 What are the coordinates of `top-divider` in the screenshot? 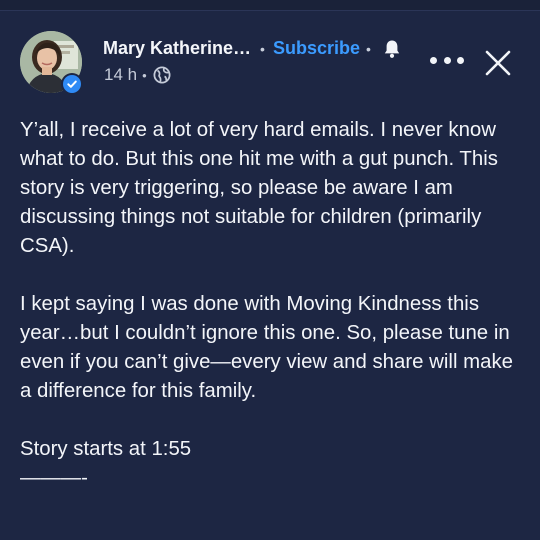 It's located at (270, 5).